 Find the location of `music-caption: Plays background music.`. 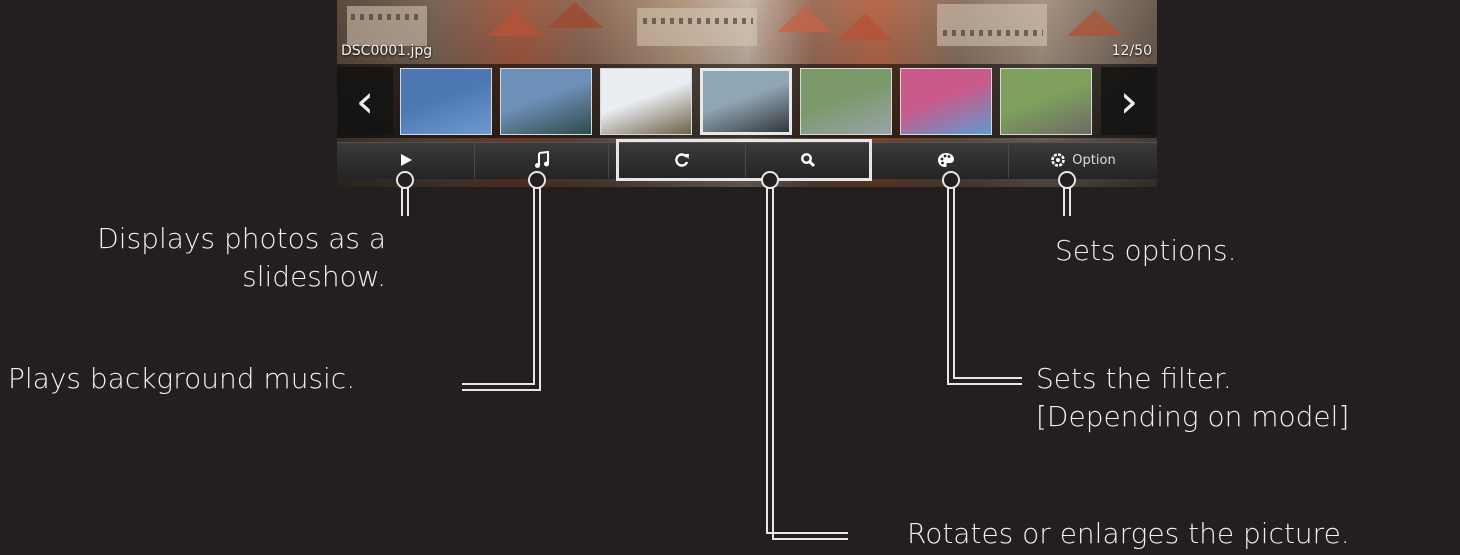

music-caption: Plays background music. is located at coordinates (182, 378).